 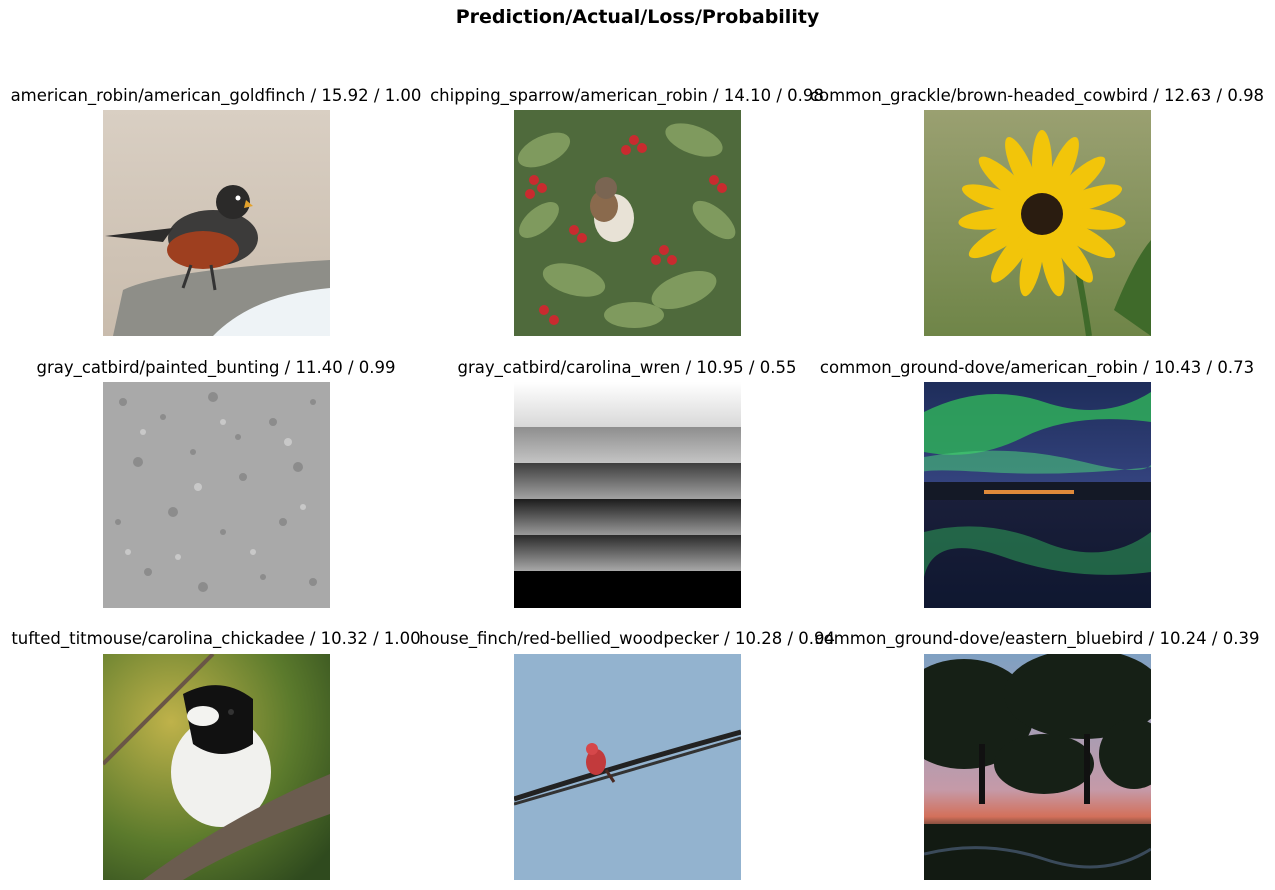 I want to click on chickadee-on-branch-photo, so click(x=216, y=767).